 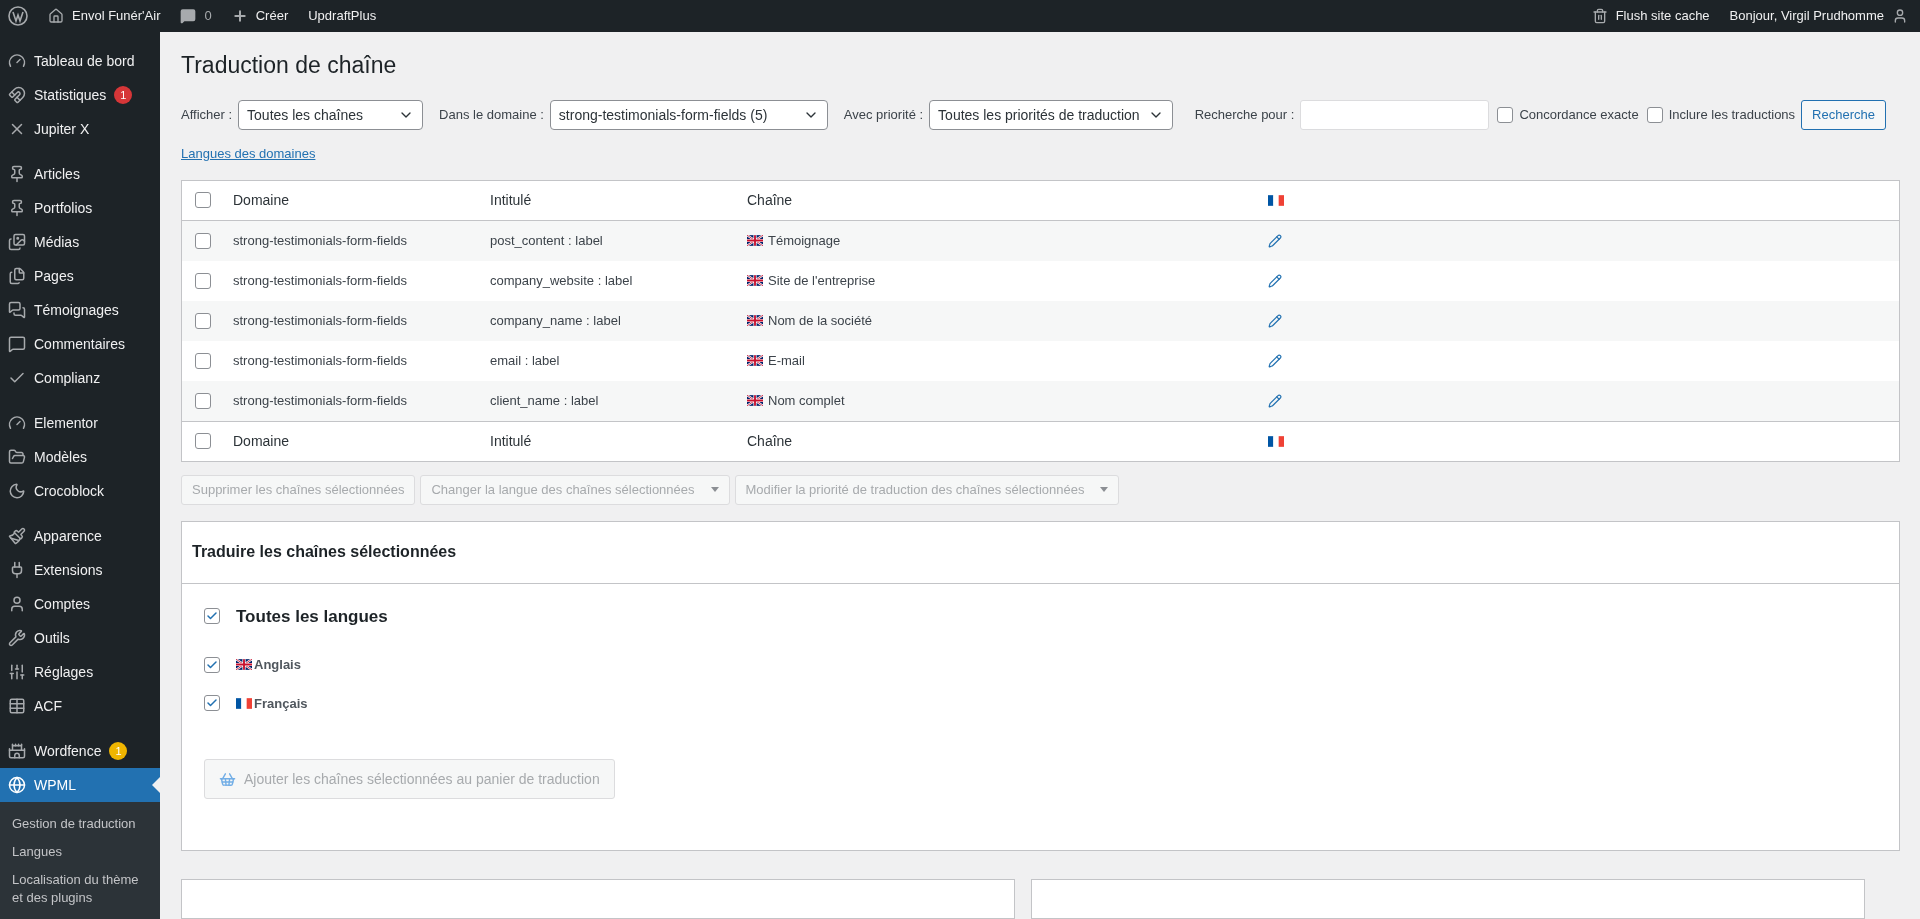 What do you see at coordinates (156, 785) in the screenshot?
I see `current-pointer-icon` at bounding box center [156, 785].